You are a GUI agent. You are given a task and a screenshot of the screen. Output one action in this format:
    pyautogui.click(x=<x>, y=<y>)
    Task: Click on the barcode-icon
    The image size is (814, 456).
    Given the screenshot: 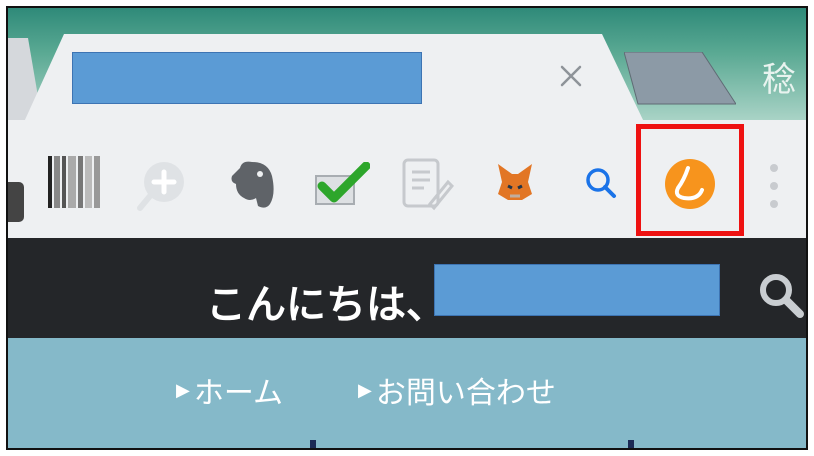 What is the action you would take?
    pyautogui.click(x=74, y=182)
    